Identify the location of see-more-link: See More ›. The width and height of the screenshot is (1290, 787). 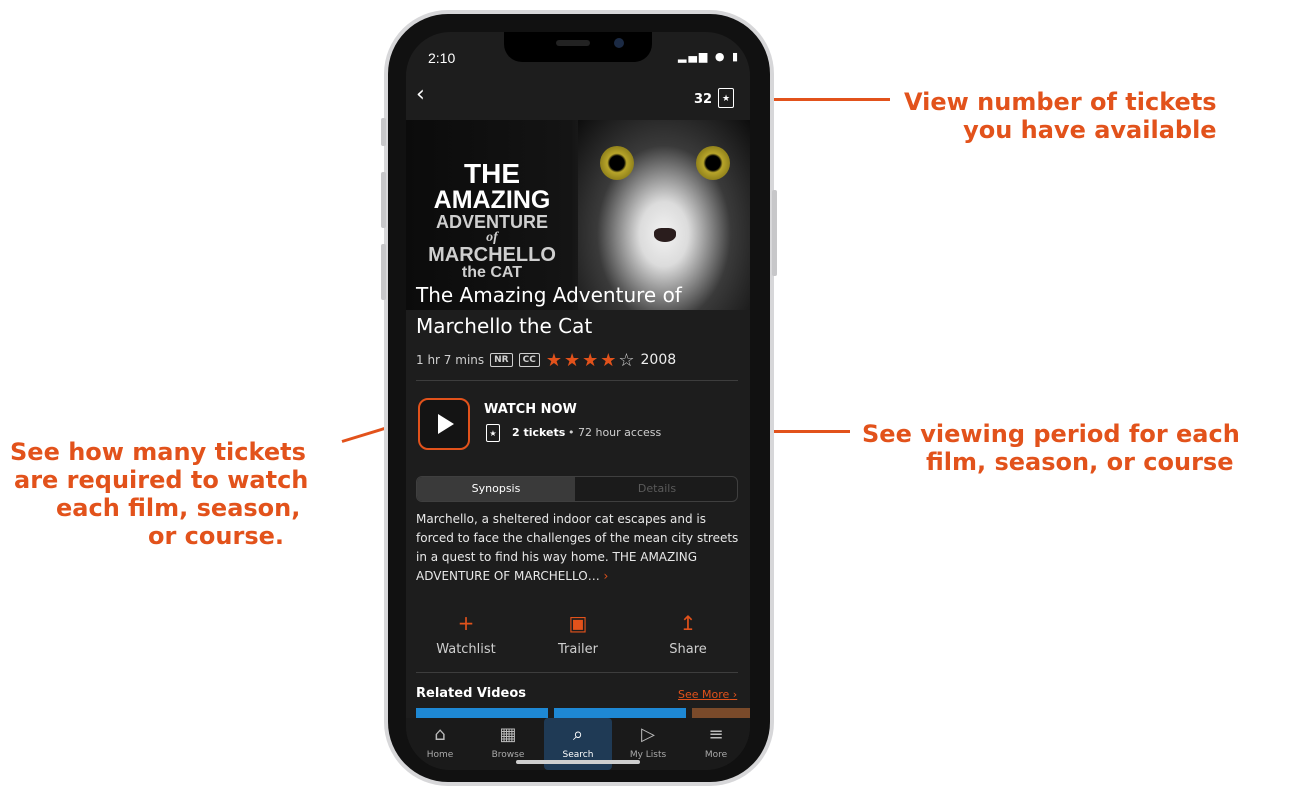
(707, 694).